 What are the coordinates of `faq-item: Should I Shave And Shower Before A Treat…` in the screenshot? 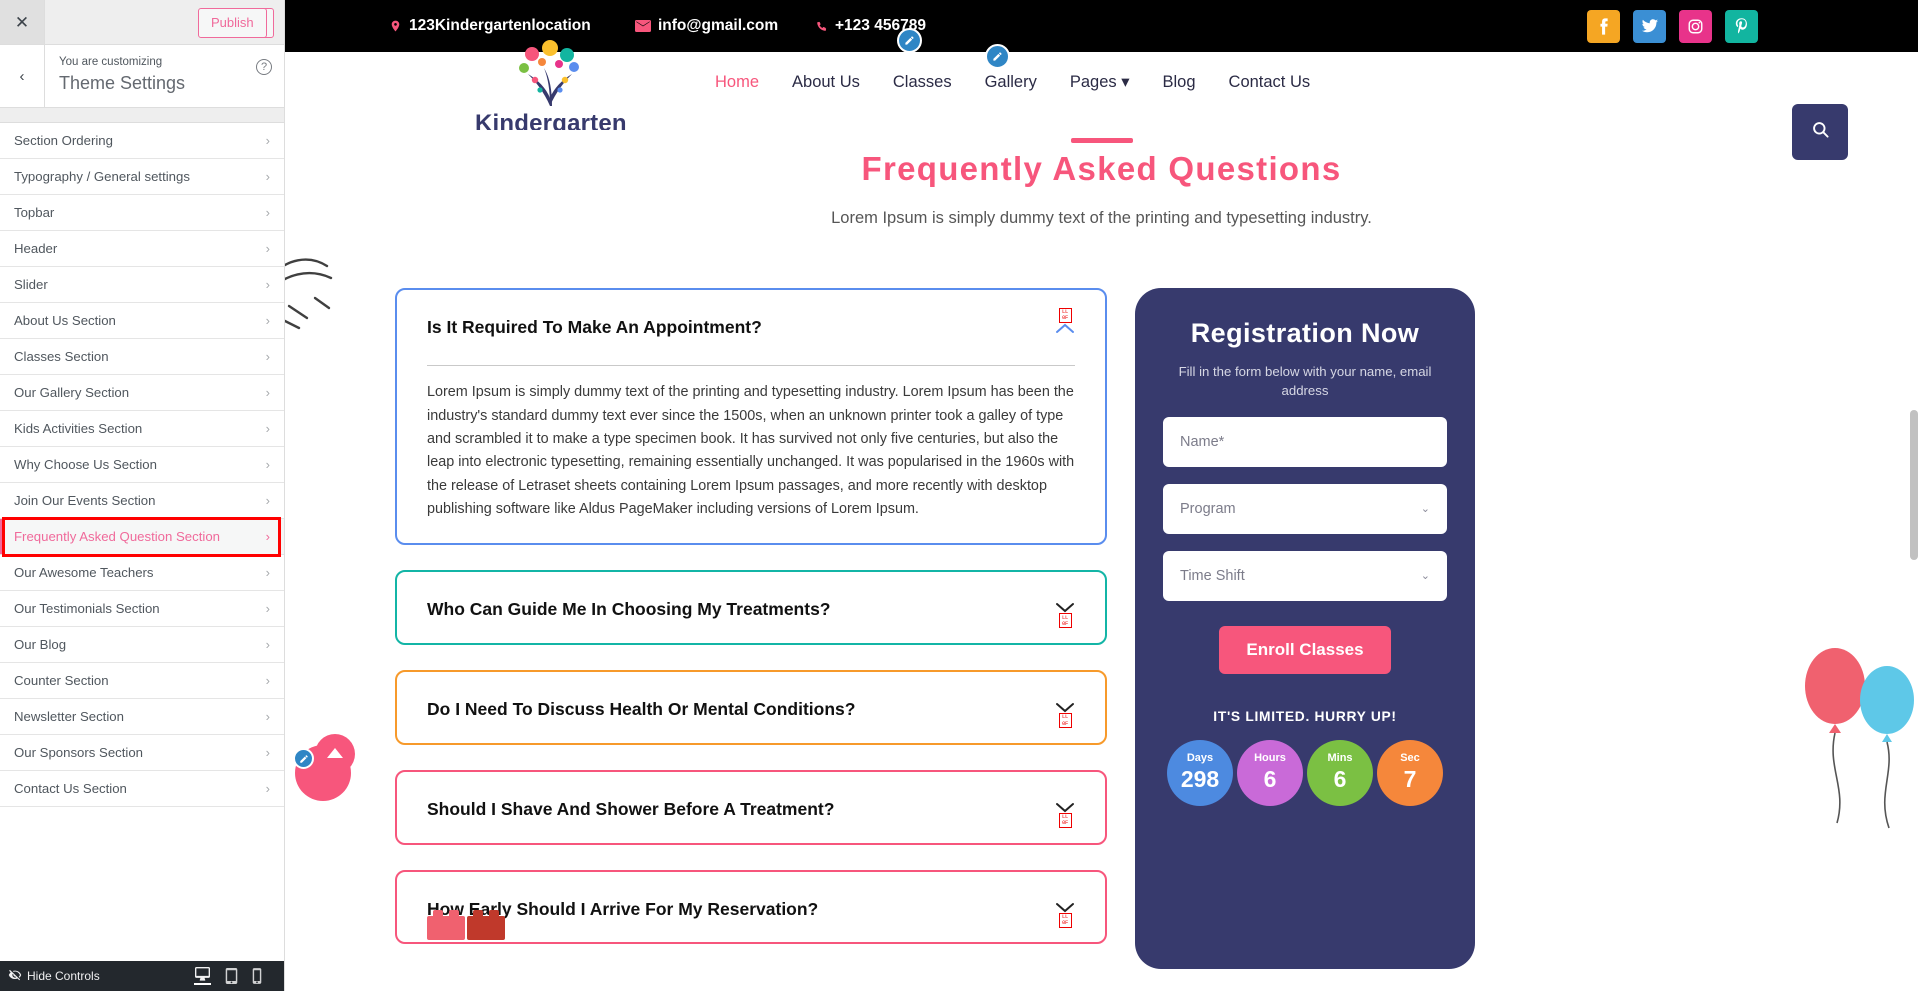 It's located at (751, 807).